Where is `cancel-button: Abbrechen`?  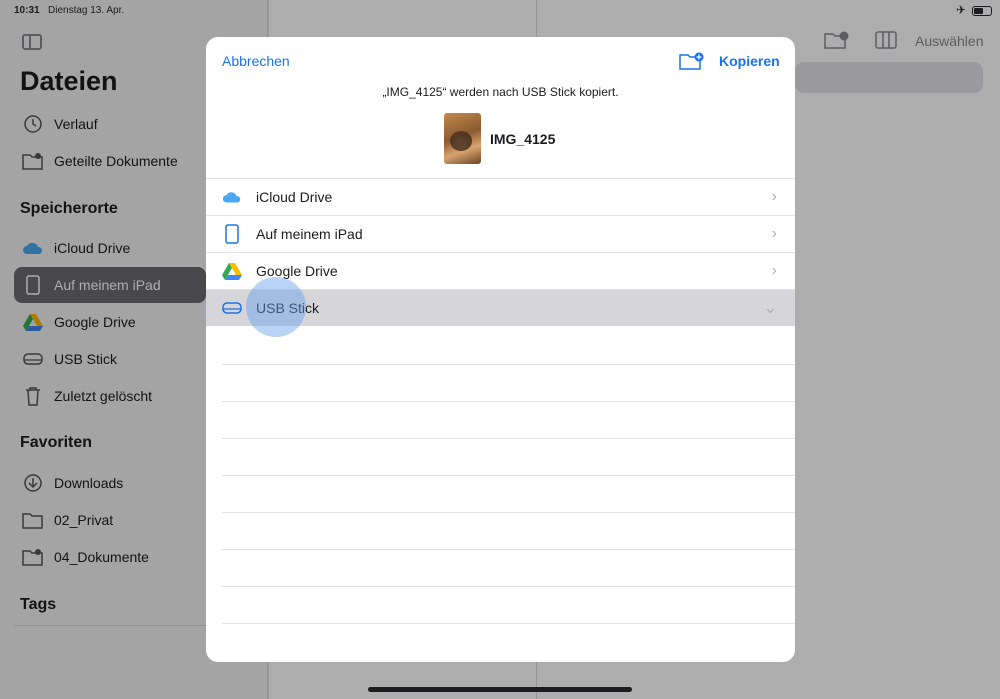
cancel-button: Abbrechen is located at coordinates (256, 61).